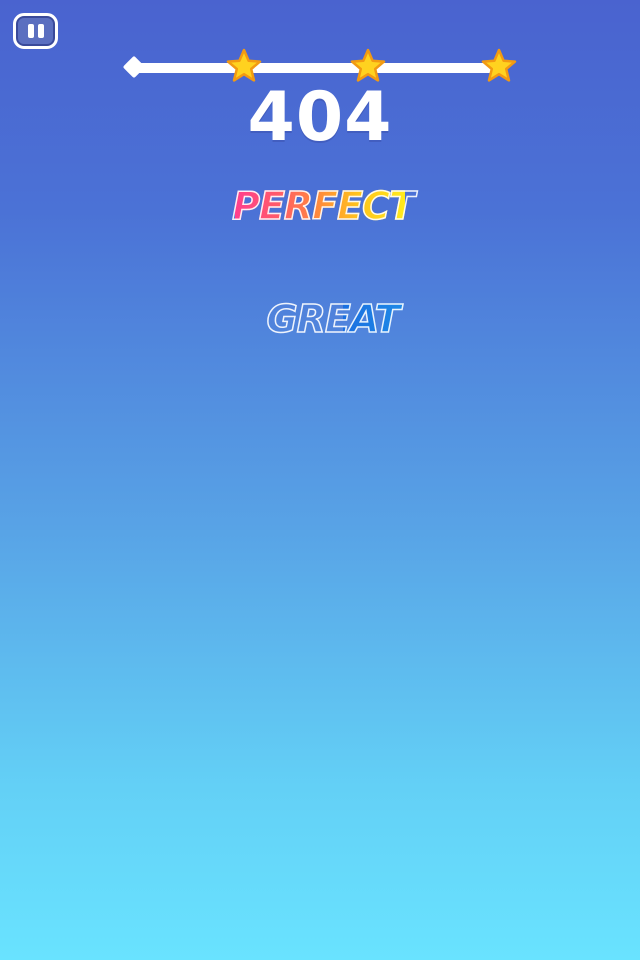 The height and width of the screenshot is (960, 640). What do you see at coordinates (31, 31) in the screenshot?
I see `pause-icon` at bounding box center [31, 31].